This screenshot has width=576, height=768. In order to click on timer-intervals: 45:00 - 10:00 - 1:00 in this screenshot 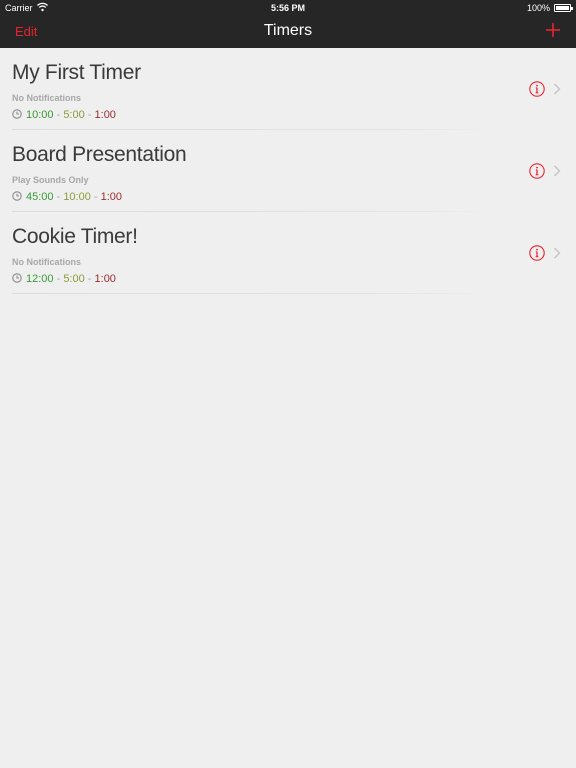, I will do `click(67, 197)`.